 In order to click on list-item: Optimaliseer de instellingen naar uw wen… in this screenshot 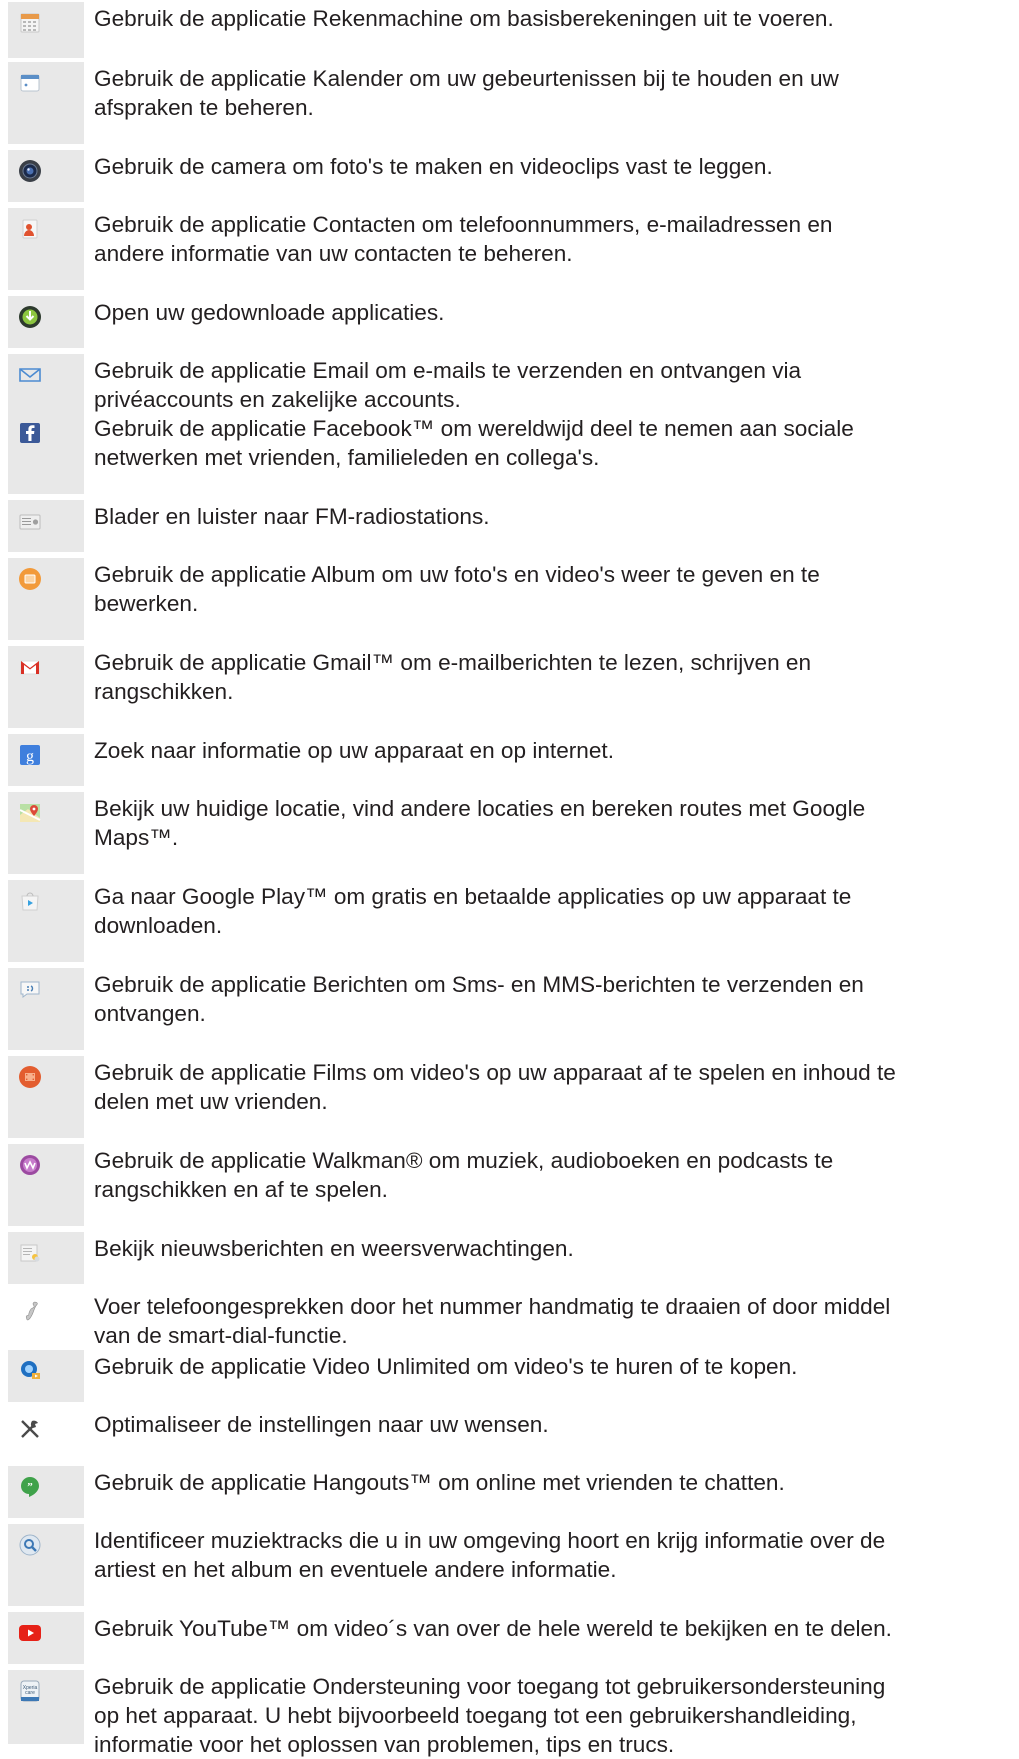, I will do `click(513, 1434)`.